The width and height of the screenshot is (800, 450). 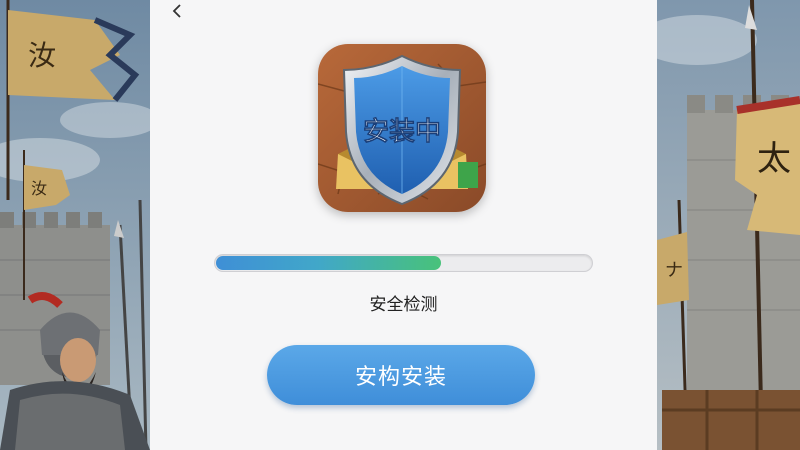 What do you see at coordinates (402, 132) in the screenshot?
I see `app-icon-badge-text: 安装中` at bounding box center [402, 132].